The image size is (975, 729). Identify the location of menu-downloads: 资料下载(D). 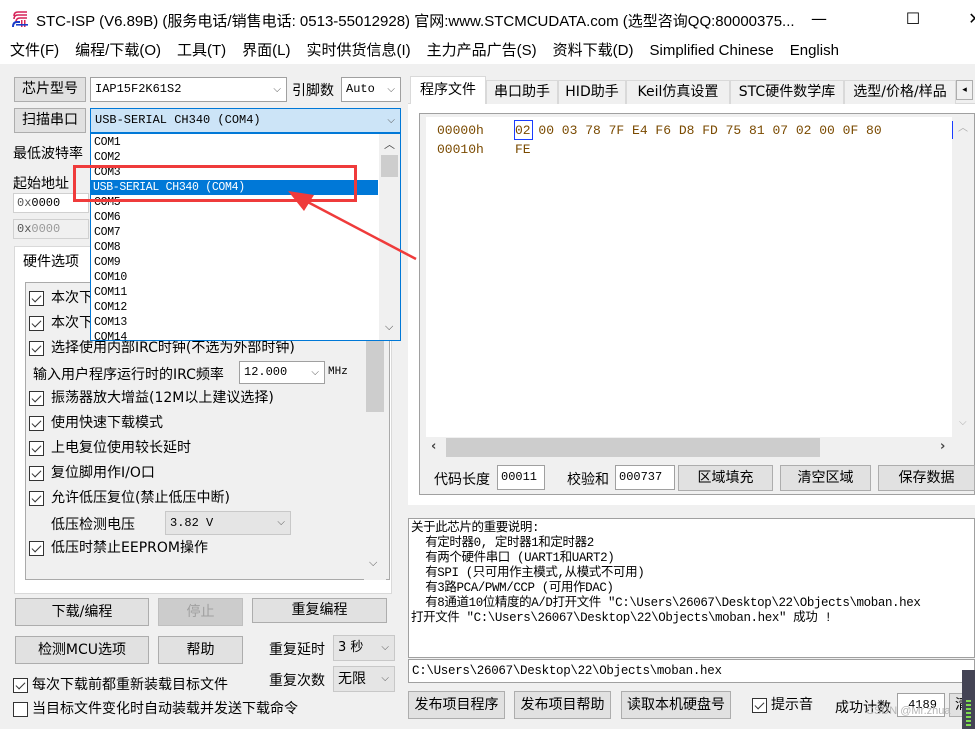
(591, 51).